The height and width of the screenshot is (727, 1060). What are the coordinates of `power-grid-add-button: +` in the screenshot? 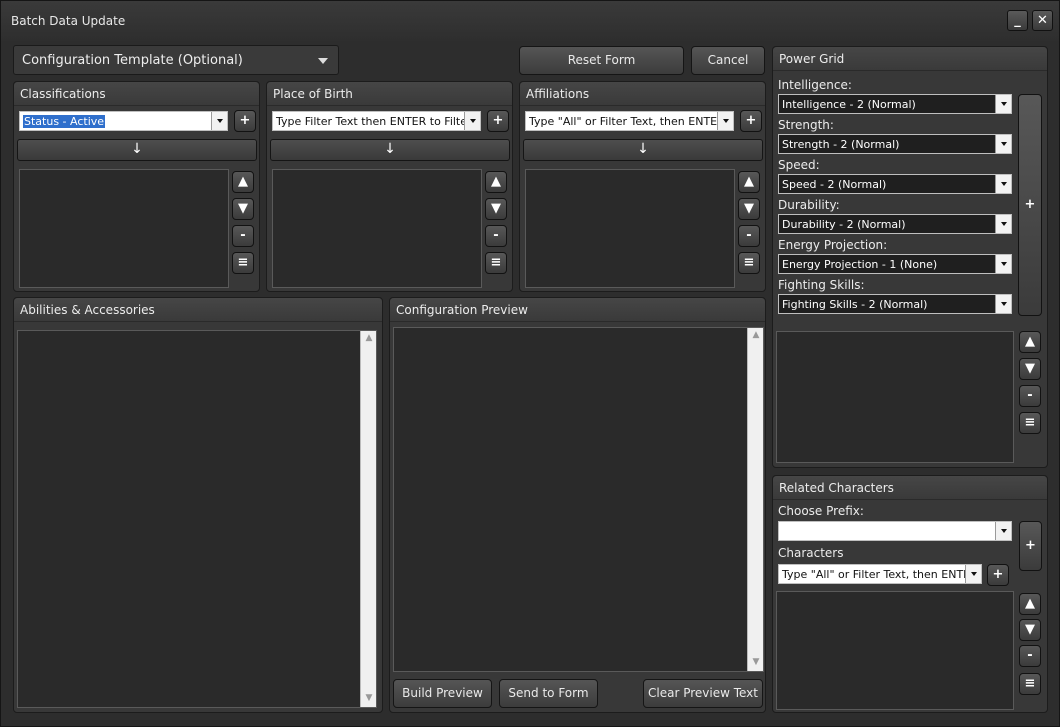 It's located at (1030, 205).